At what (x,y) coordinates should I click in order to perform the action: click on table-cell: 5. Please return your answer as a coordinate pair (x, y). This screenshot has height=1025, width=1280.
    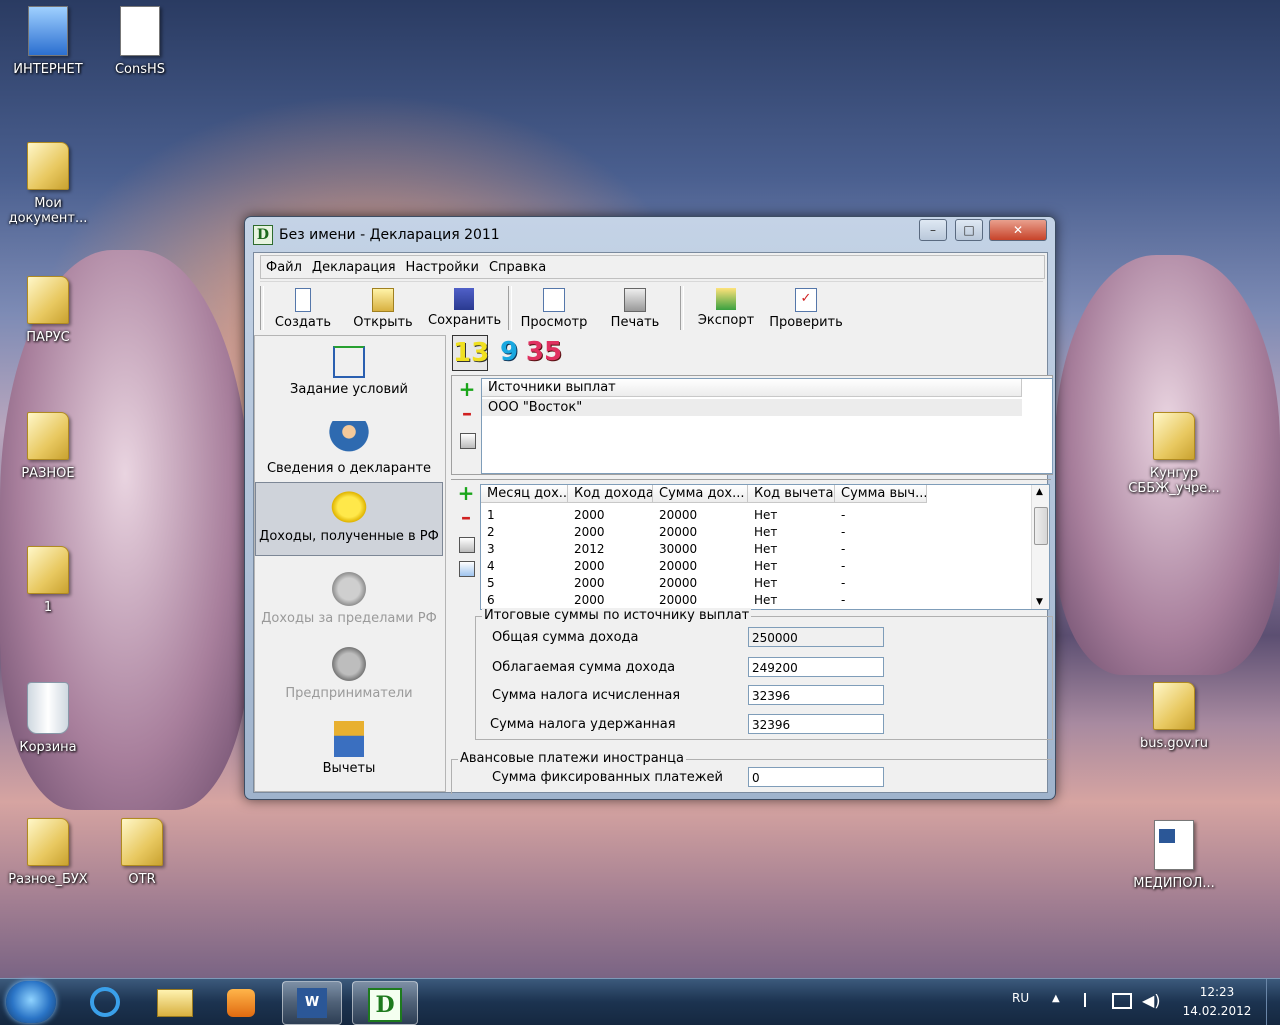
    Looking at the image, I should click on (524, 583).